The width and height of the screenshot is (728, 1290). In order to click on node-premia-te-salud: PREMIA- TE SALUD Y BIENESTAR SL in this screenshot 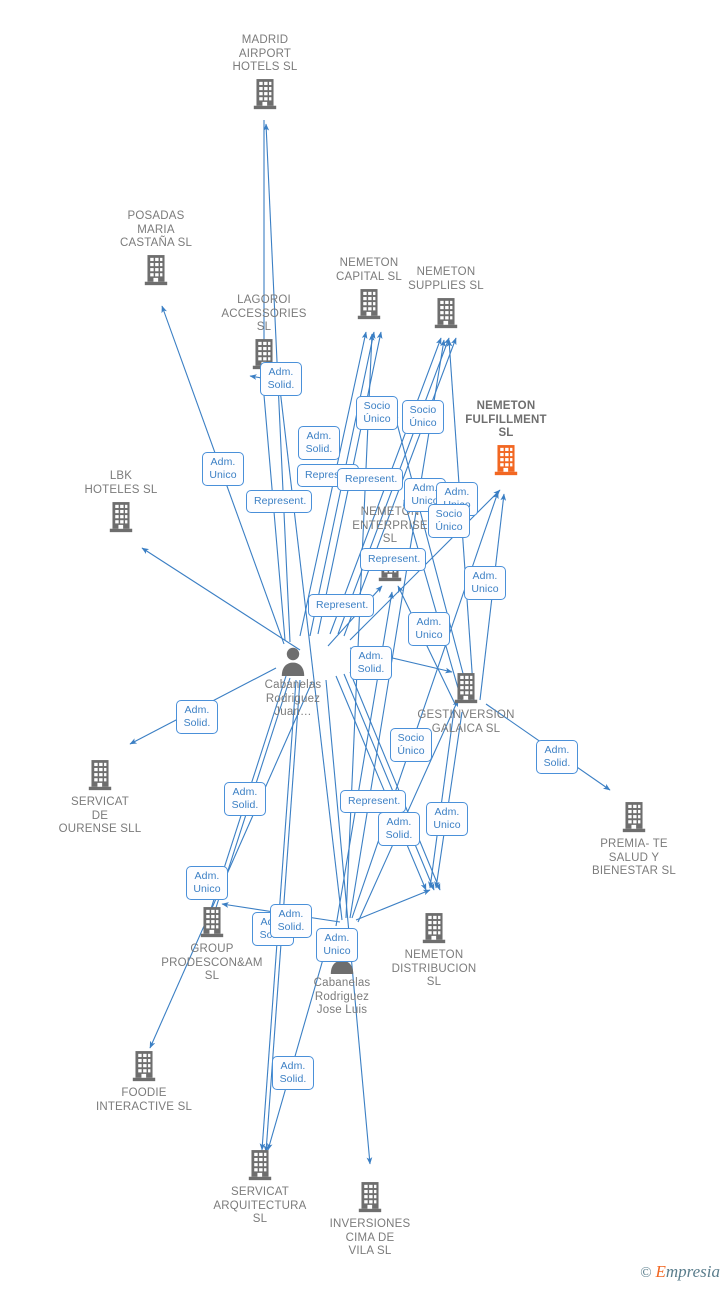, I will do `click(634, 838)`.